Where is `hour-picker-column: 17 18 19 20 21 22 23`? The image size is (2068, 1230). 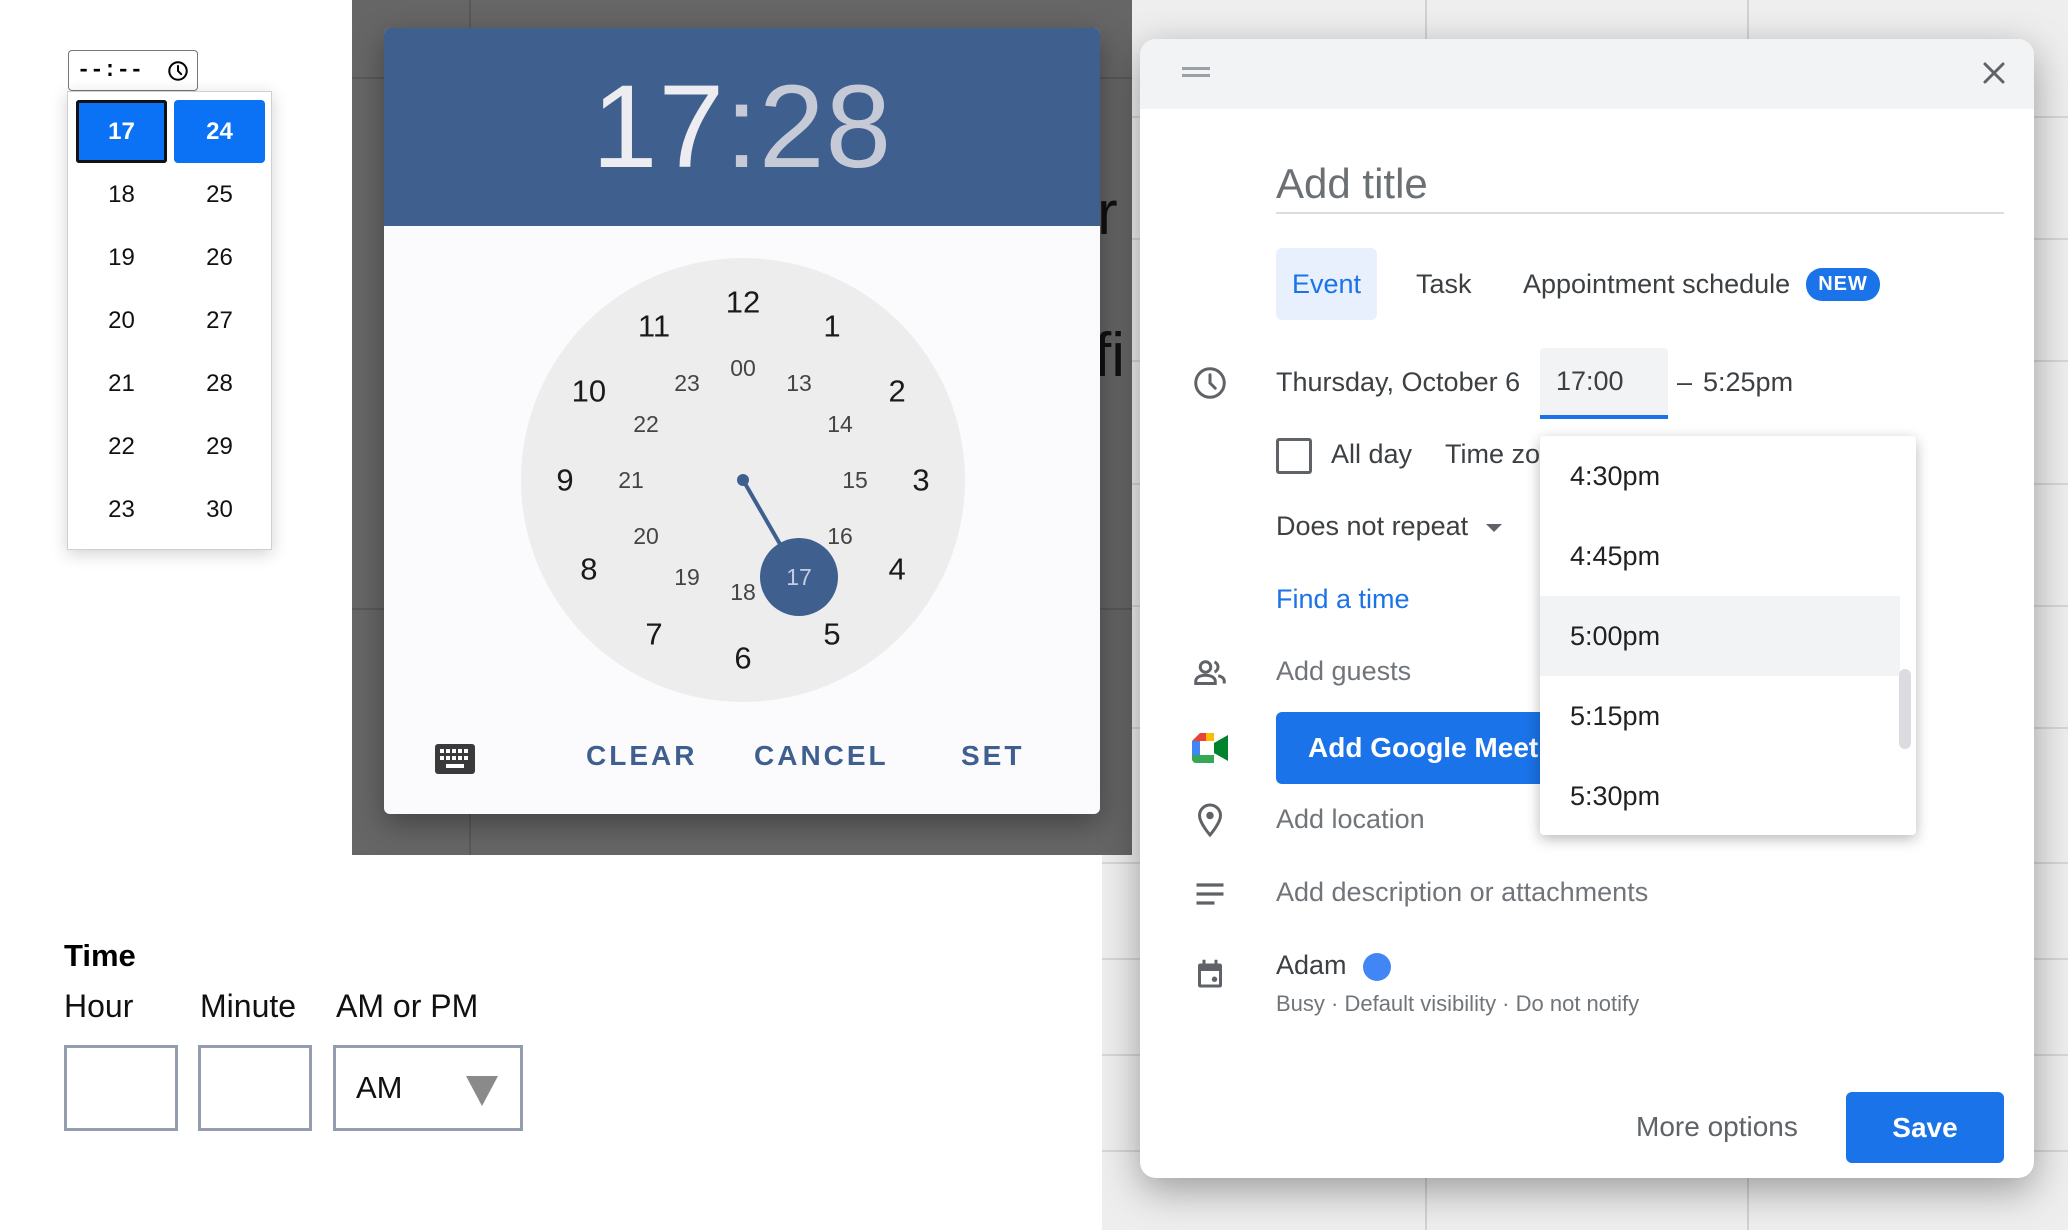
hour-picker-column: 17 18 19 20 21 22 23 is located at coordinates (121, 320).